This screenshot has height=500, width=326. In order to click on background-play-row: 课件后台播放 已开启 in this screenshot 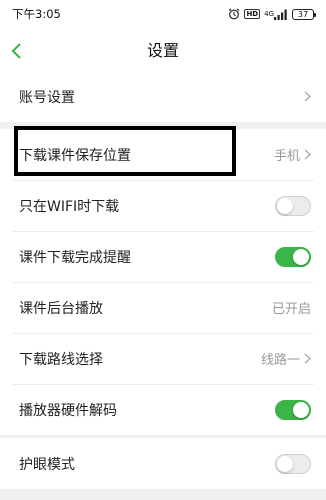, I will do `click(163, 307)`.